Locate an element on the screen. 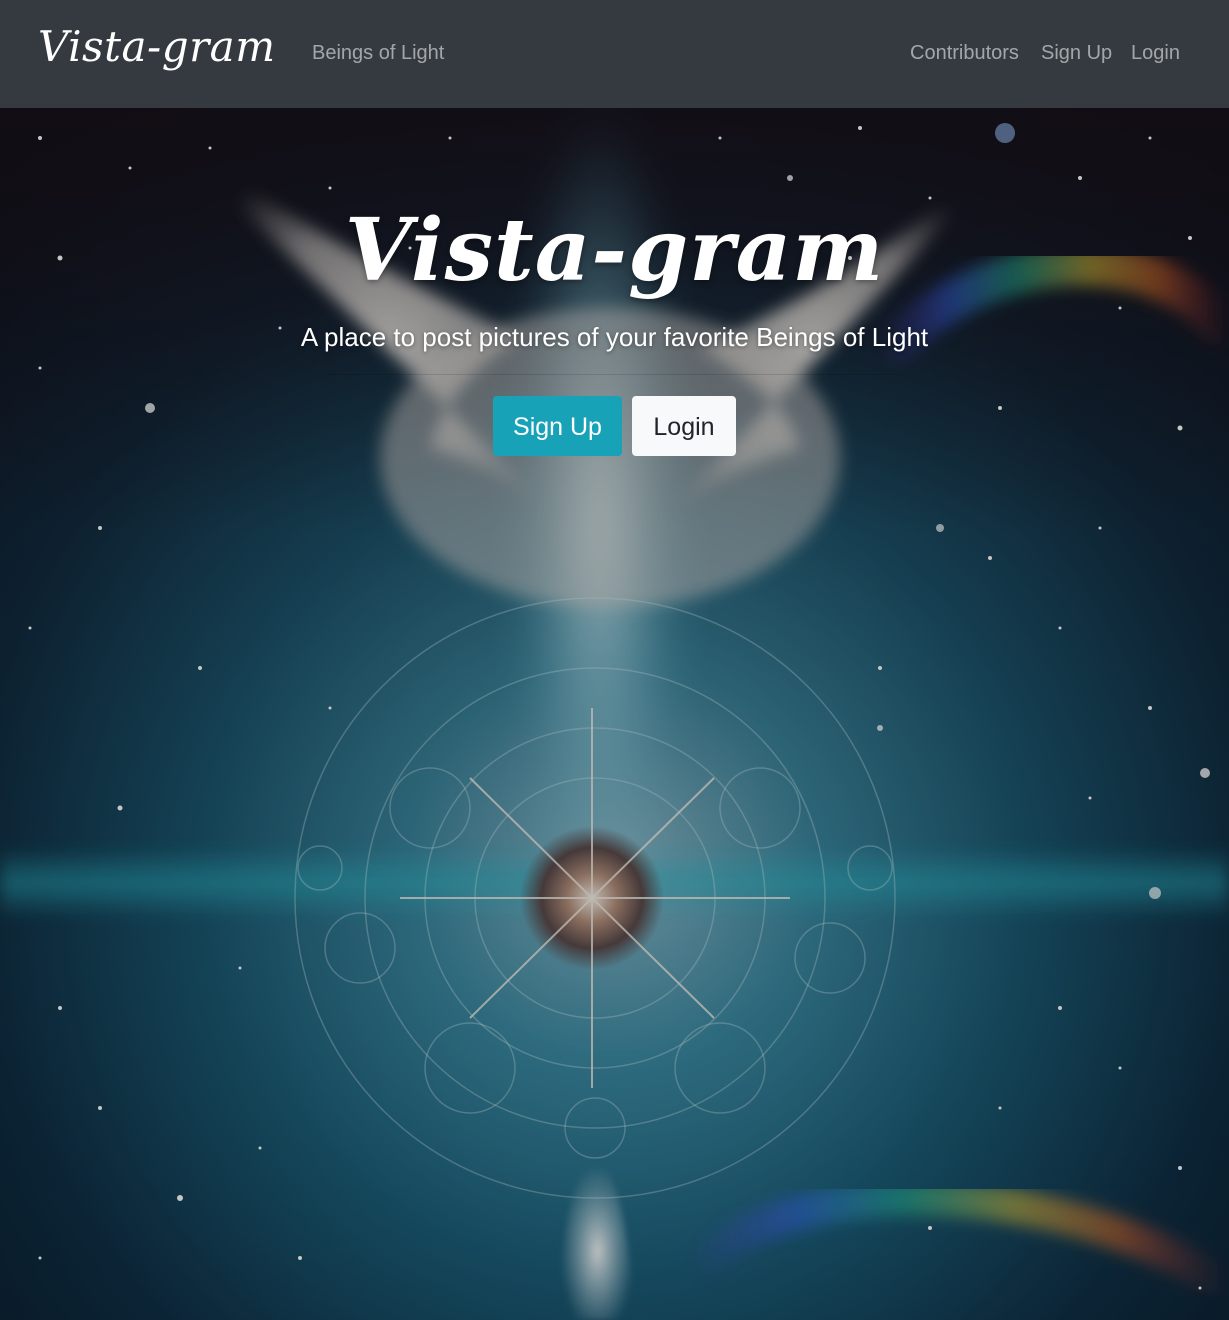 This screenshot has height=1320, width=1229. hero-title: Vista-gram is located at coordinates (614, 250).